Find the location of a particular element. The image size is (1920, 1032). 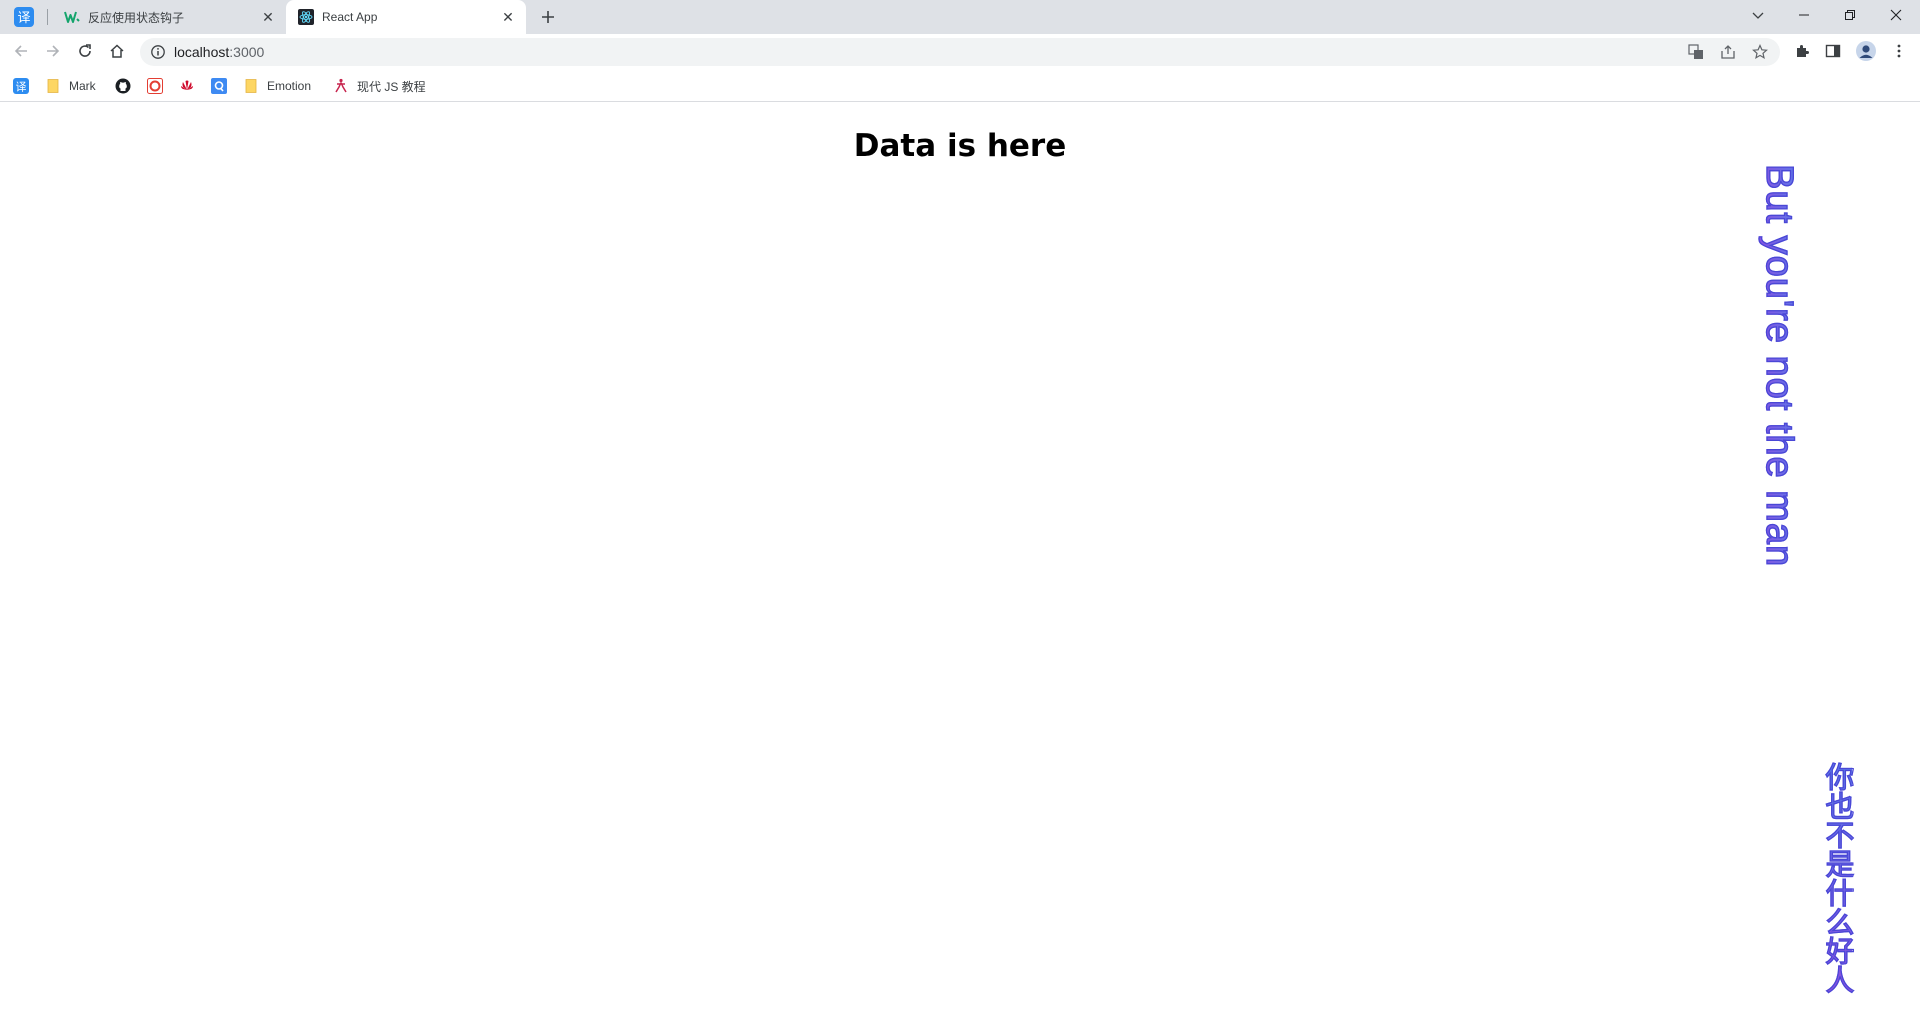

huawei-icon is located at coordinates (187, 85).